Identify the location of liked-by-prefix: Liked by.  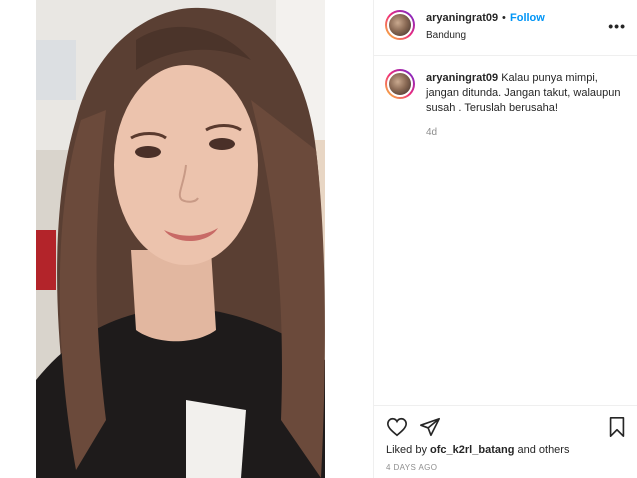
(406, 450).